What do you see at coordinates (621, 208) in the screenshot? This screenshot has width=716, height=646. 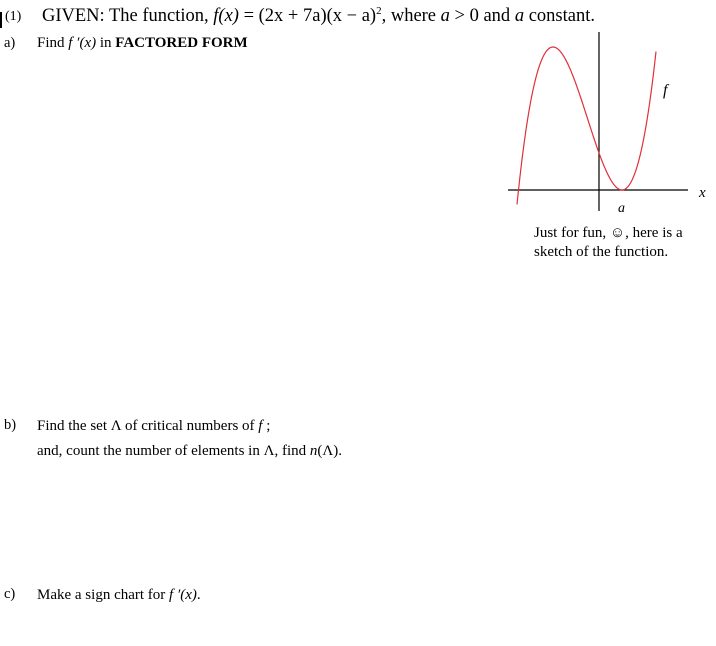 I see `root-label: a` at bounding box center [621, 208].